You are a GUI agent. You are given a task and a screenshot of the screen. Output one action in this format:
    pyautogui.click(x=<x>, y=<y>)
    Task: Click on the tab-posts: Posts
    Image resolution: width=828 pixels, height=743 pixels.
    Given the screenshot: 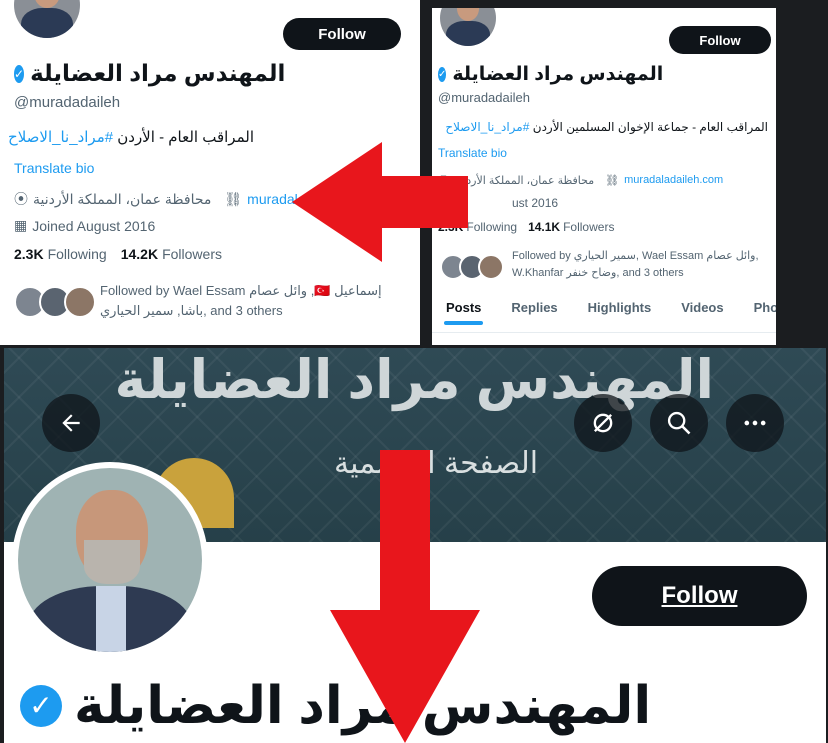 What is the action you would take?
    pyautogui.click(x=463, y=312)
    